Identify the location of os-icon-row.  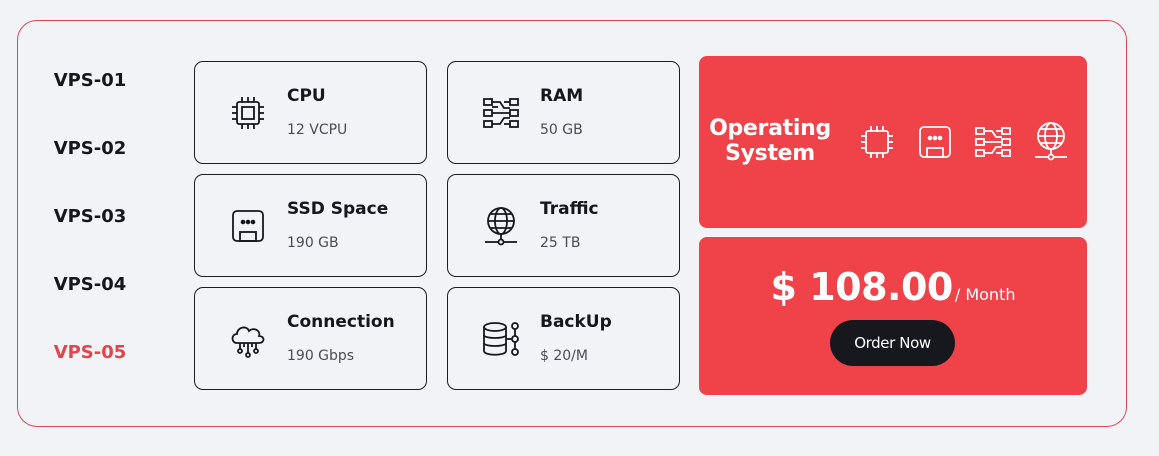
(964, 142).